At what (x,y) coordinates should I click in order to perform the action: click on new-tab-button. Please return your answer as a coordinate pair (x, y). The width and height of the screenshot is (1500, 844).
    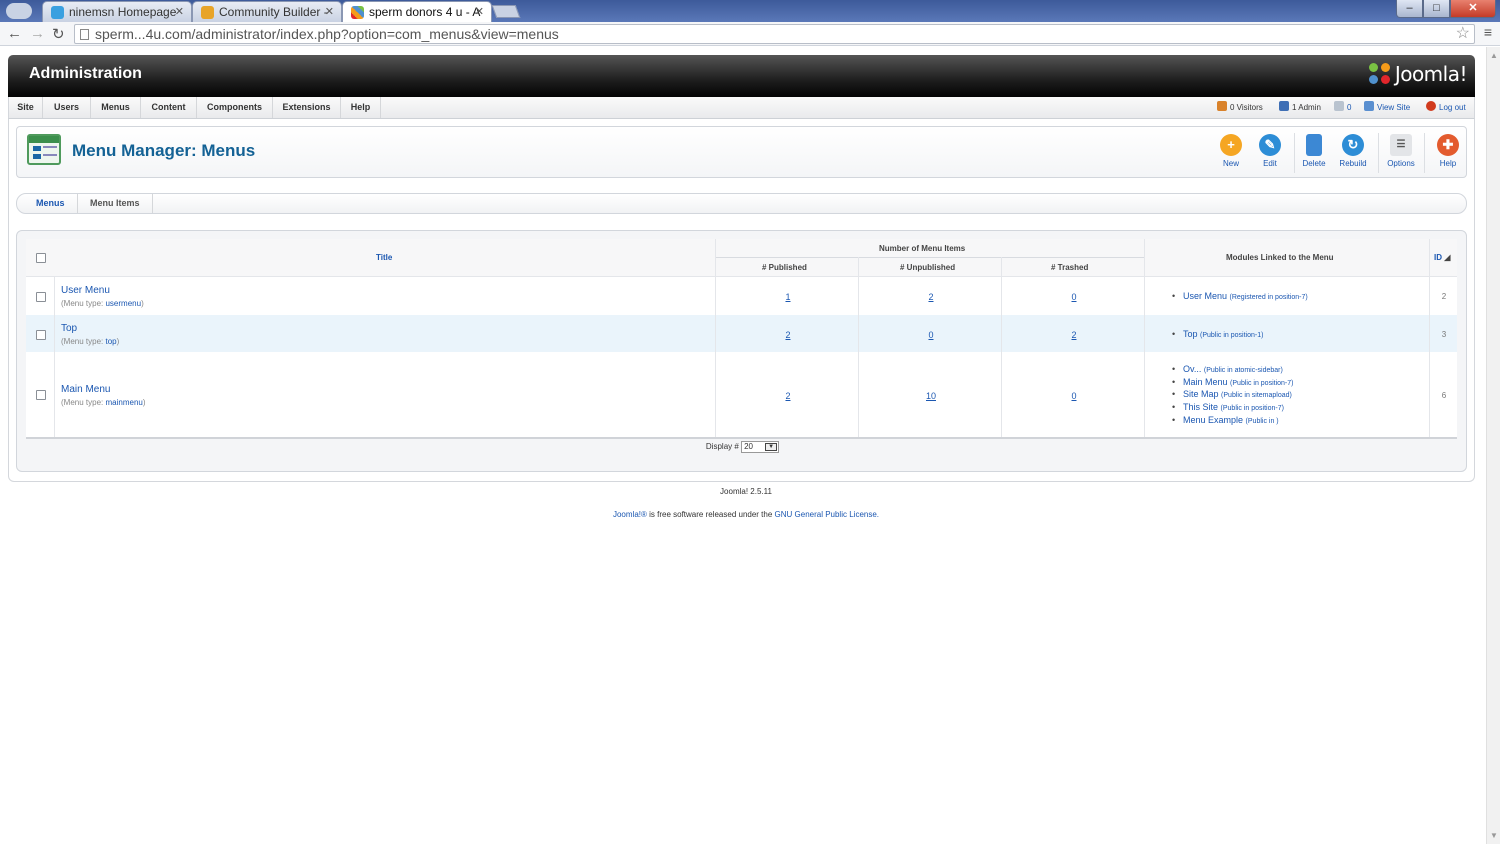
    Looking at the image, I should click on (506, 11).